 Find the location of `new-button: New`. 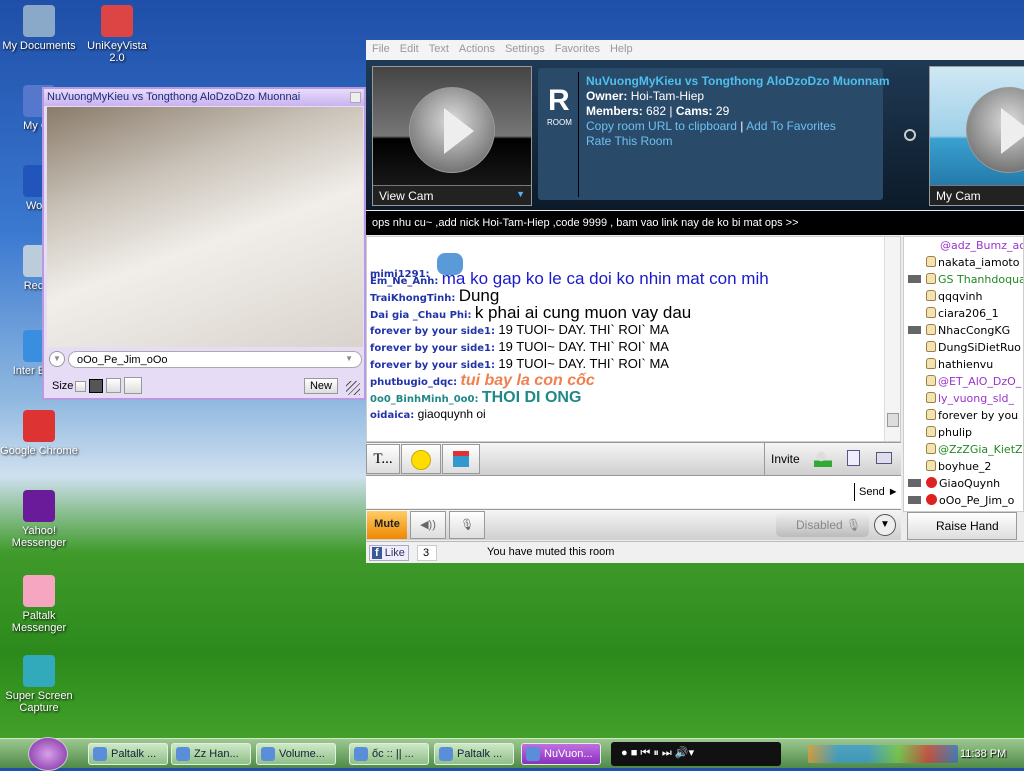

new-button: New is located at coordinates (321, 386).